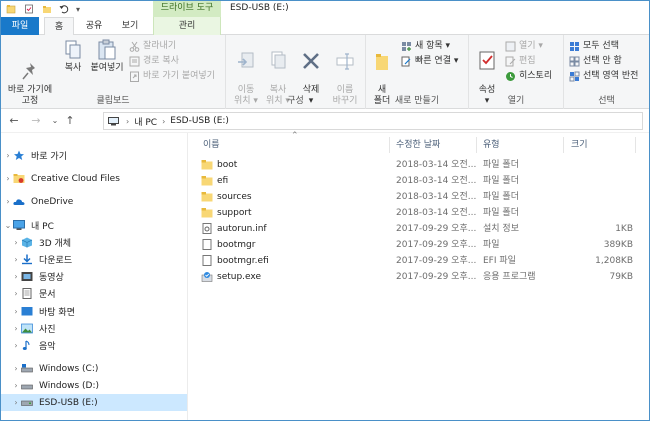 The image size is (650, 421). Describe the element at coordinates (68, 402) in the screenshot. I see `nav-item-label: ESD-USB (E:)` at that location.